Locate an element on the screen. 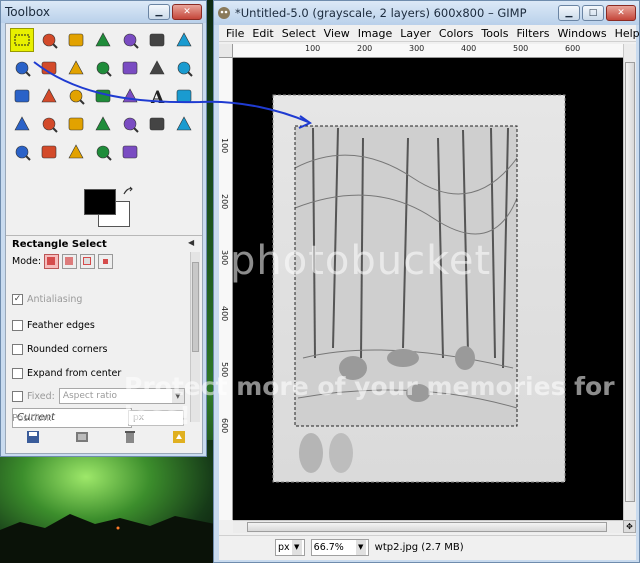 Image resolution: width=640 pixels, height=563 pixels. expand-from-center-row: Expand from center is located at coordinates (66, 373).